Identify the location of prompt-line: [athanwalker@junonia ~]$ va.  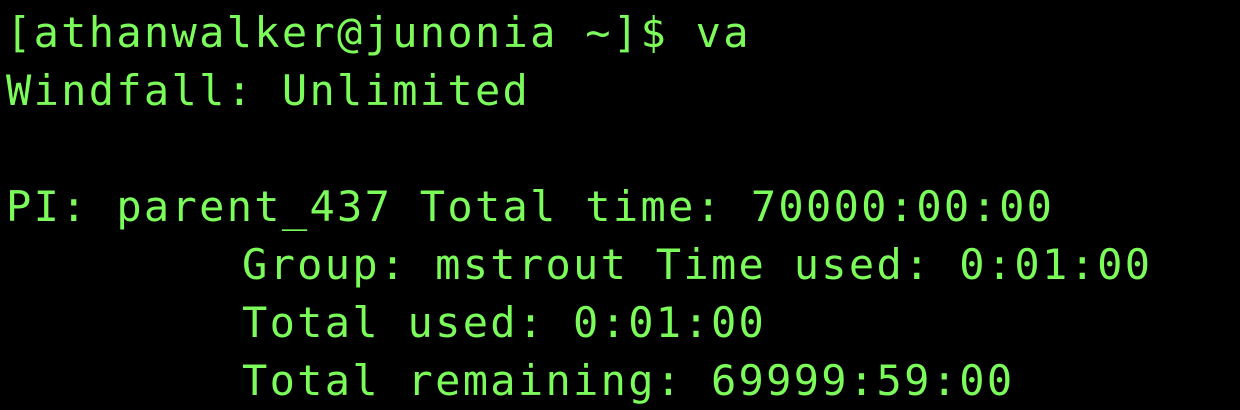
(623, 33).